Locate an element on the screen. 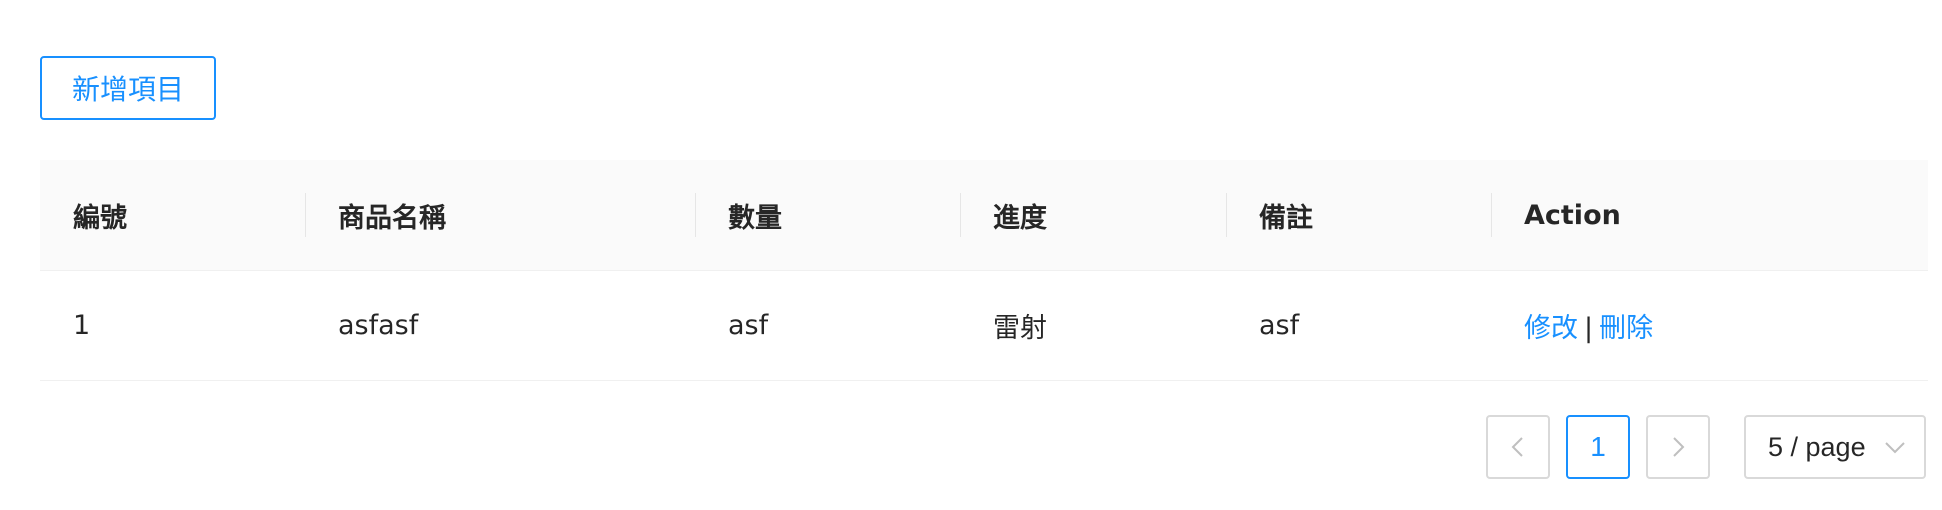  next-page-button is located at coordinates (1678, 447).